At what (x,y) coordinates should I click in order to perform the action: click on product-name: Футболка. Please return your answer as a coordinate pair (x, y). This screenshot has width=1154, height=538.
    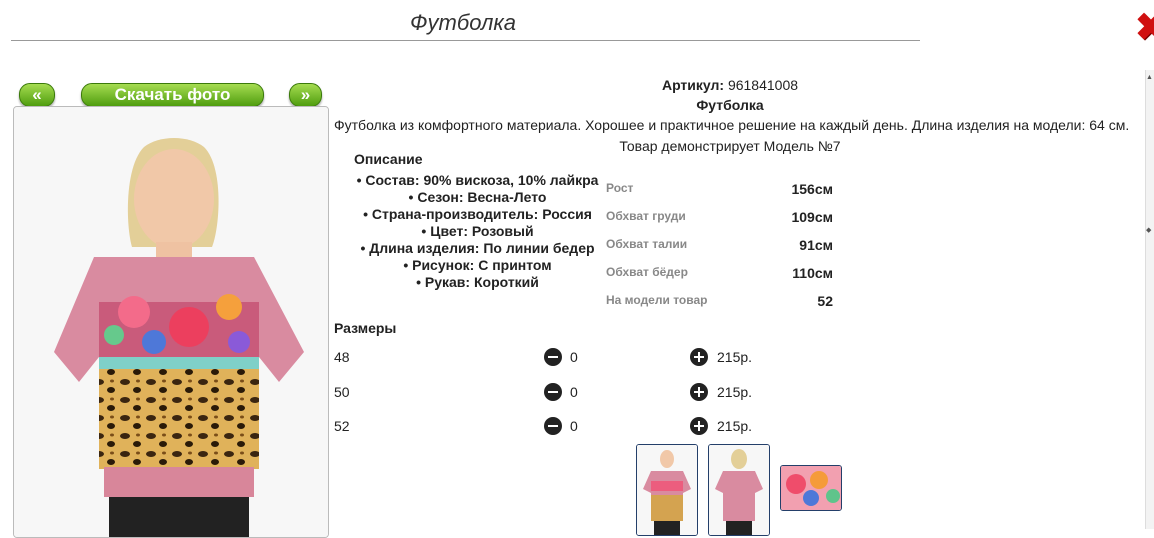
    Looking at the image, I should click on (730, 105).